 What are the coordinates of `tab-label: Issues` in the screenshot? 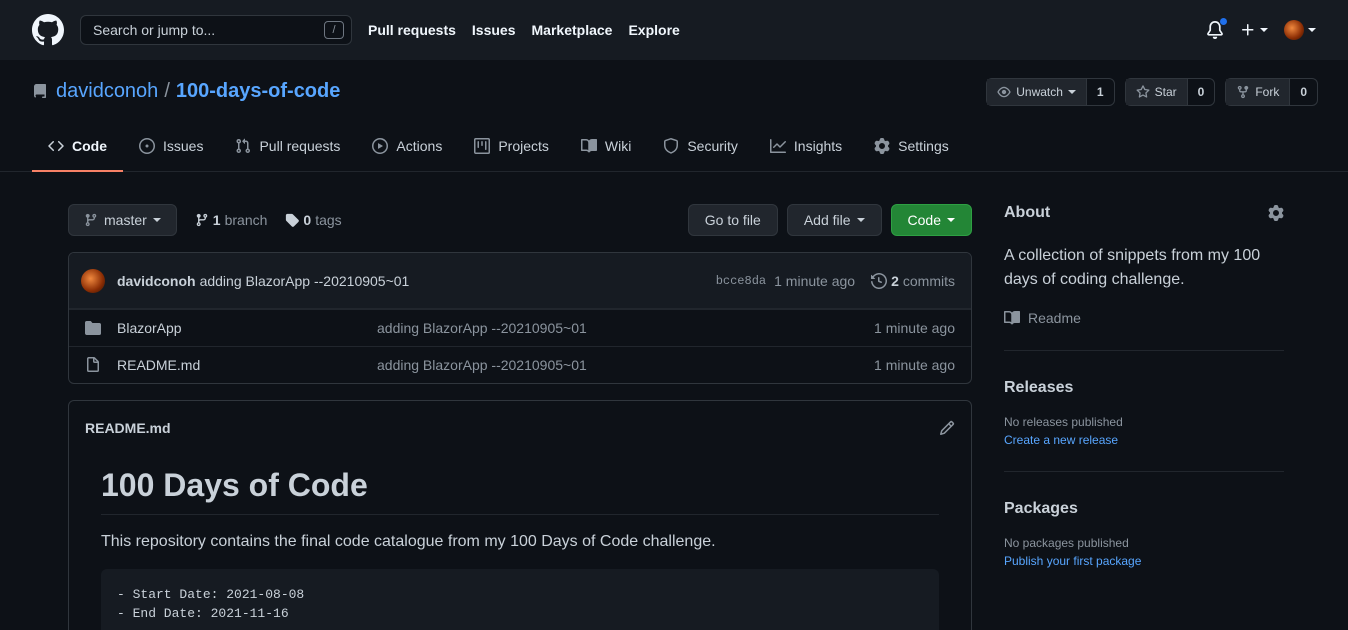 It's located at (183, 146).